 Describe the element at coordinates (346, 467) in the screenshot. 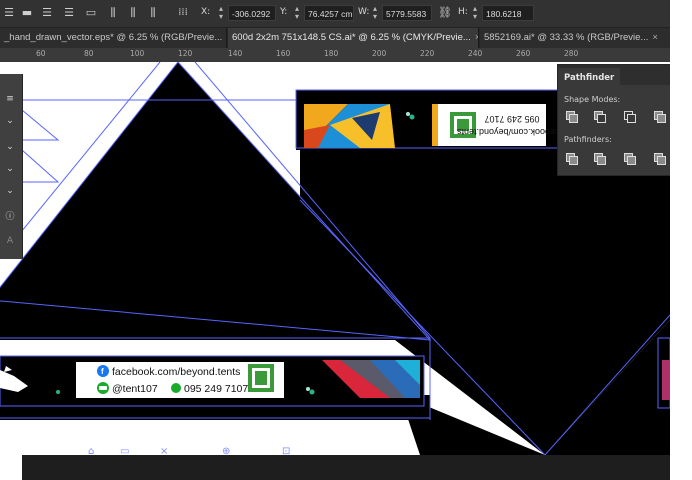

I see `window-shadow` at that location.